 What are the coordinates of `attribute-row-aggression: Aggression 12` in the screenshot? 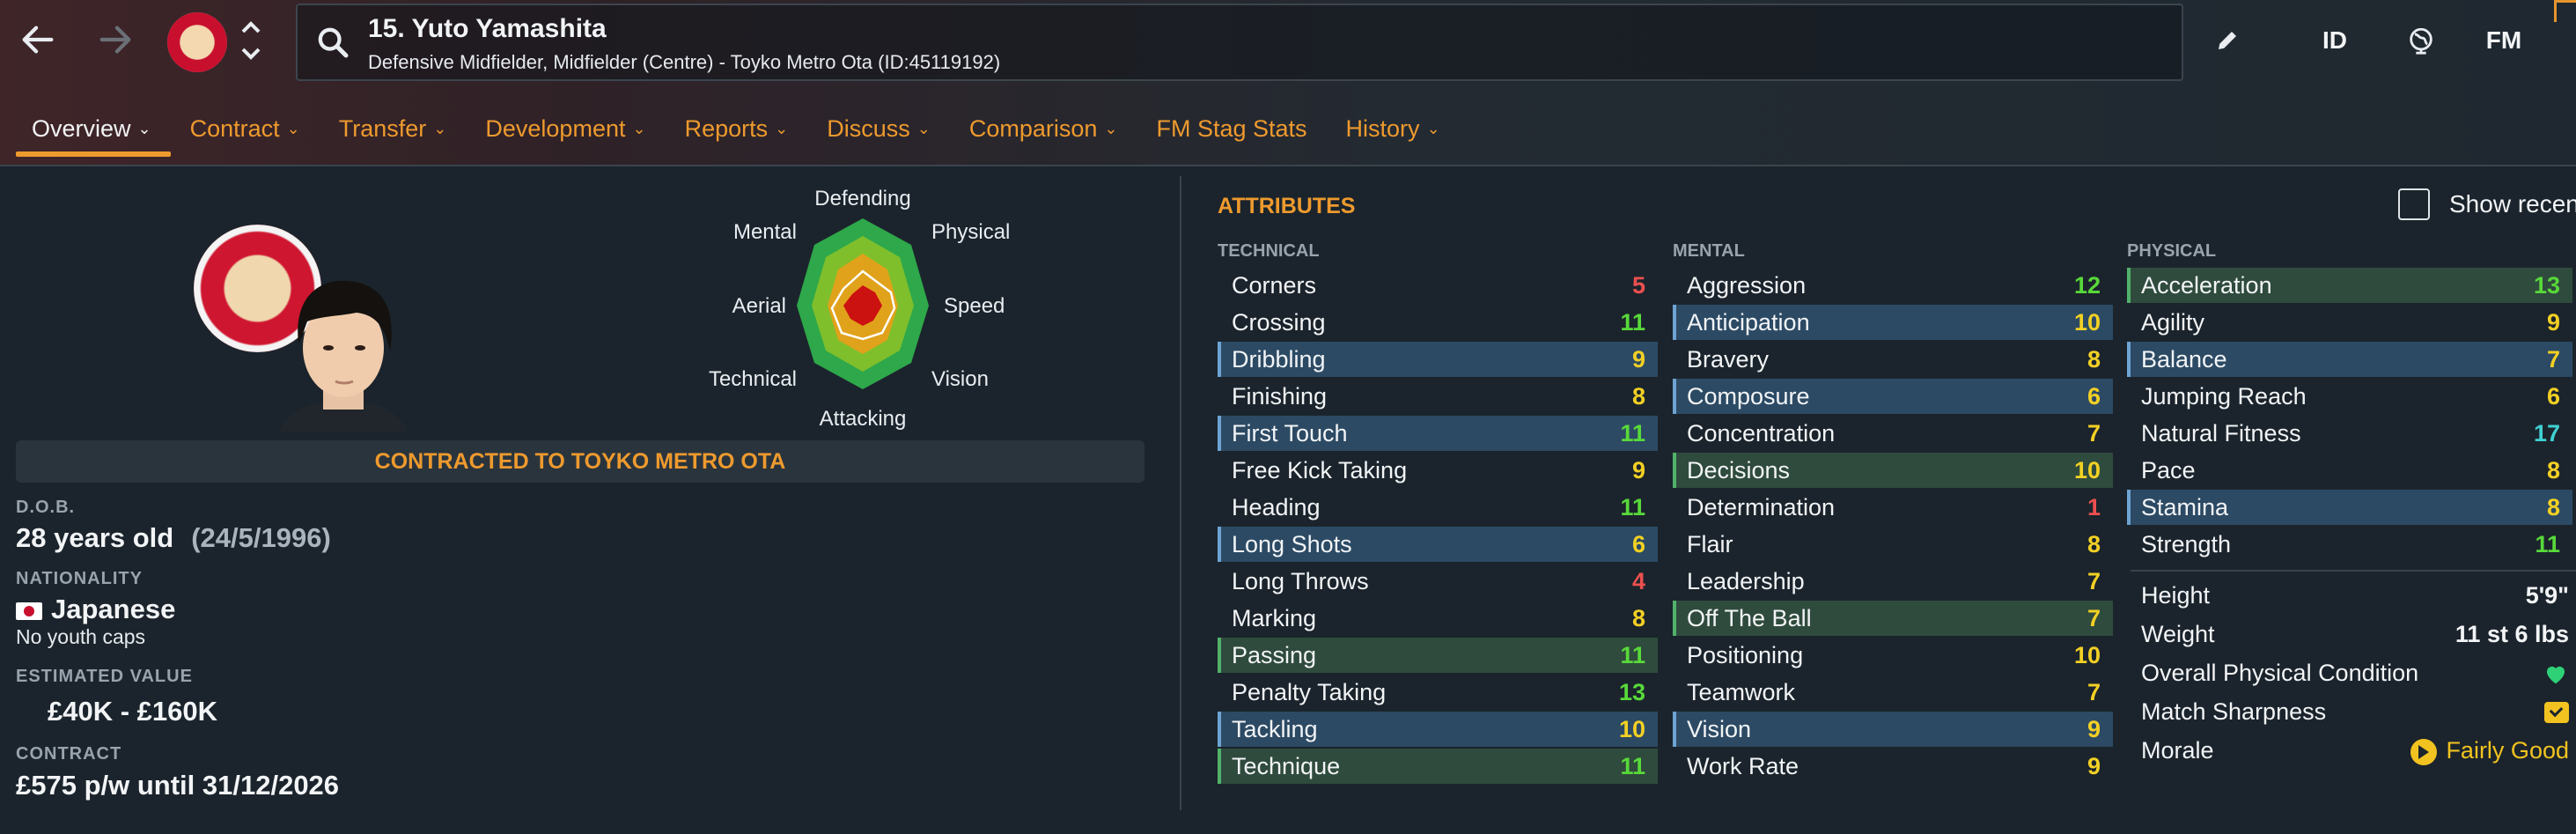 It's located at (1893, 285).